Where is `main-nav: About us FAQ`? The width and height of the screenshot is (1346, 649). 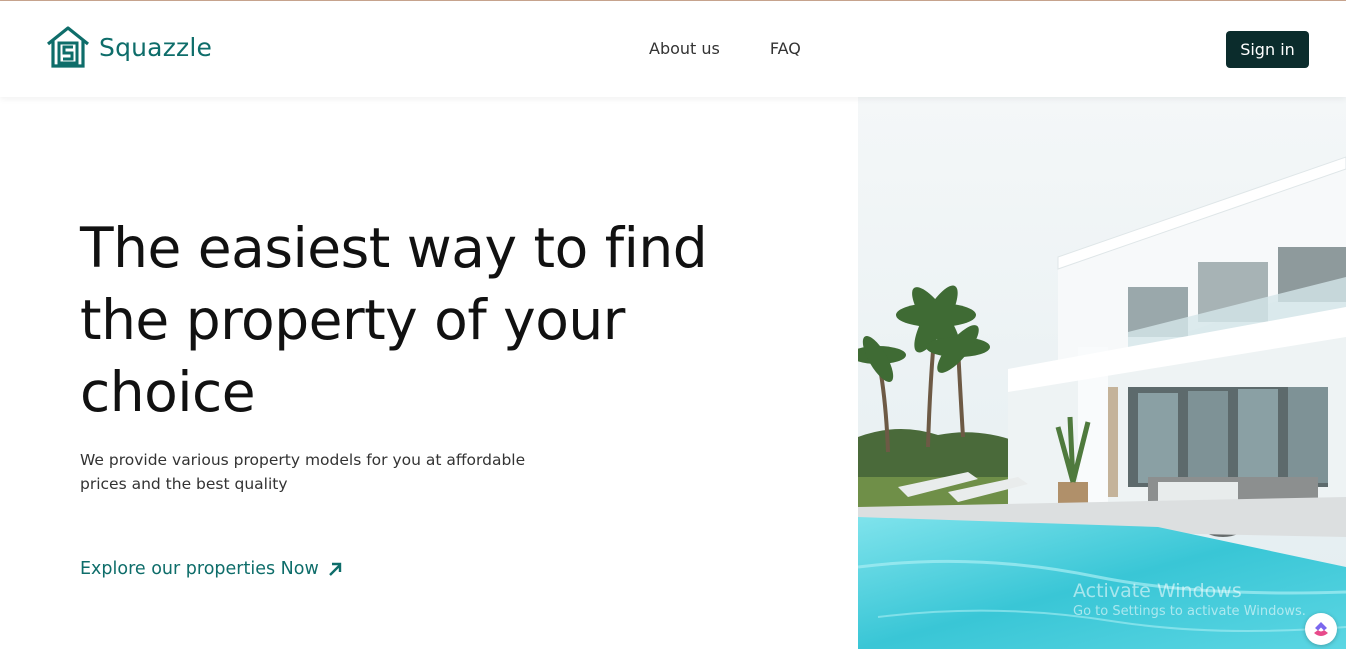 main-nav: About us FAQ is located at coordinates (725, 48).